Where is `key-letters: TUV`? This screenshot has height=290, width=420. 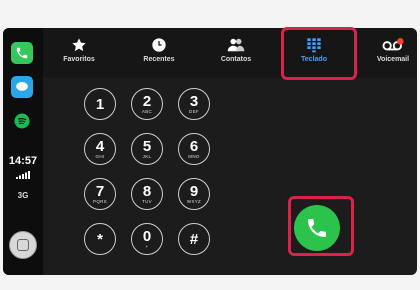
key-letters: TUV is located at coordinates (147, 201).